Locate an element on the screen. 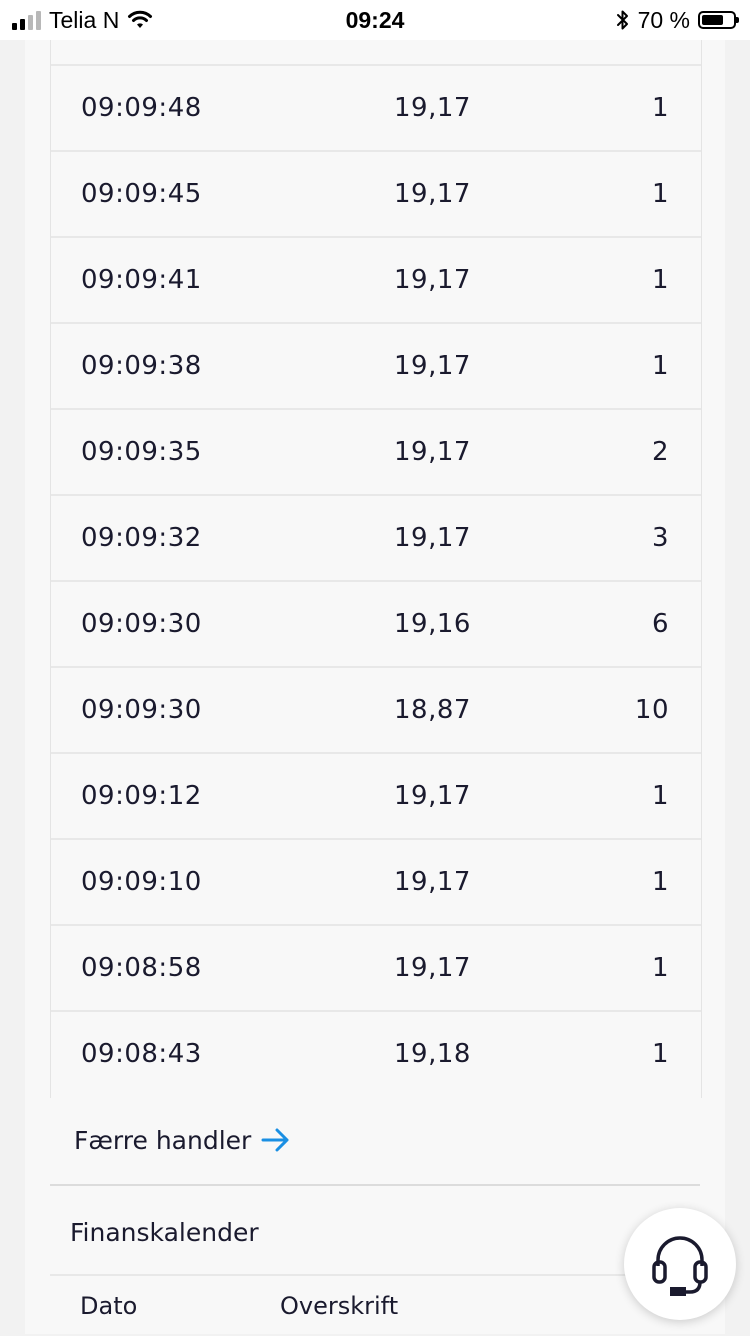 The width and height of the screenshot is (750, 1336). trade-time: 09:09:41 is located at coordinates (141, 280).